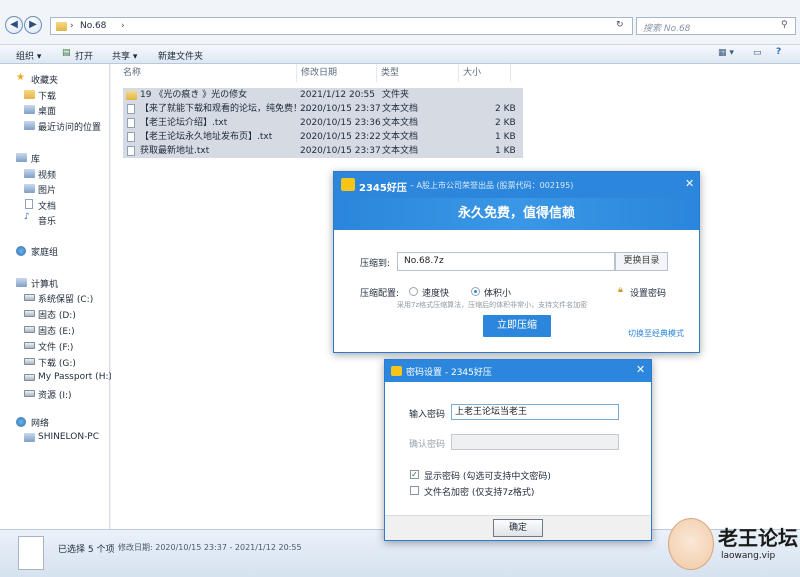  I want to click on sidebar-homegroup: 家庭组, so click(44, 251).